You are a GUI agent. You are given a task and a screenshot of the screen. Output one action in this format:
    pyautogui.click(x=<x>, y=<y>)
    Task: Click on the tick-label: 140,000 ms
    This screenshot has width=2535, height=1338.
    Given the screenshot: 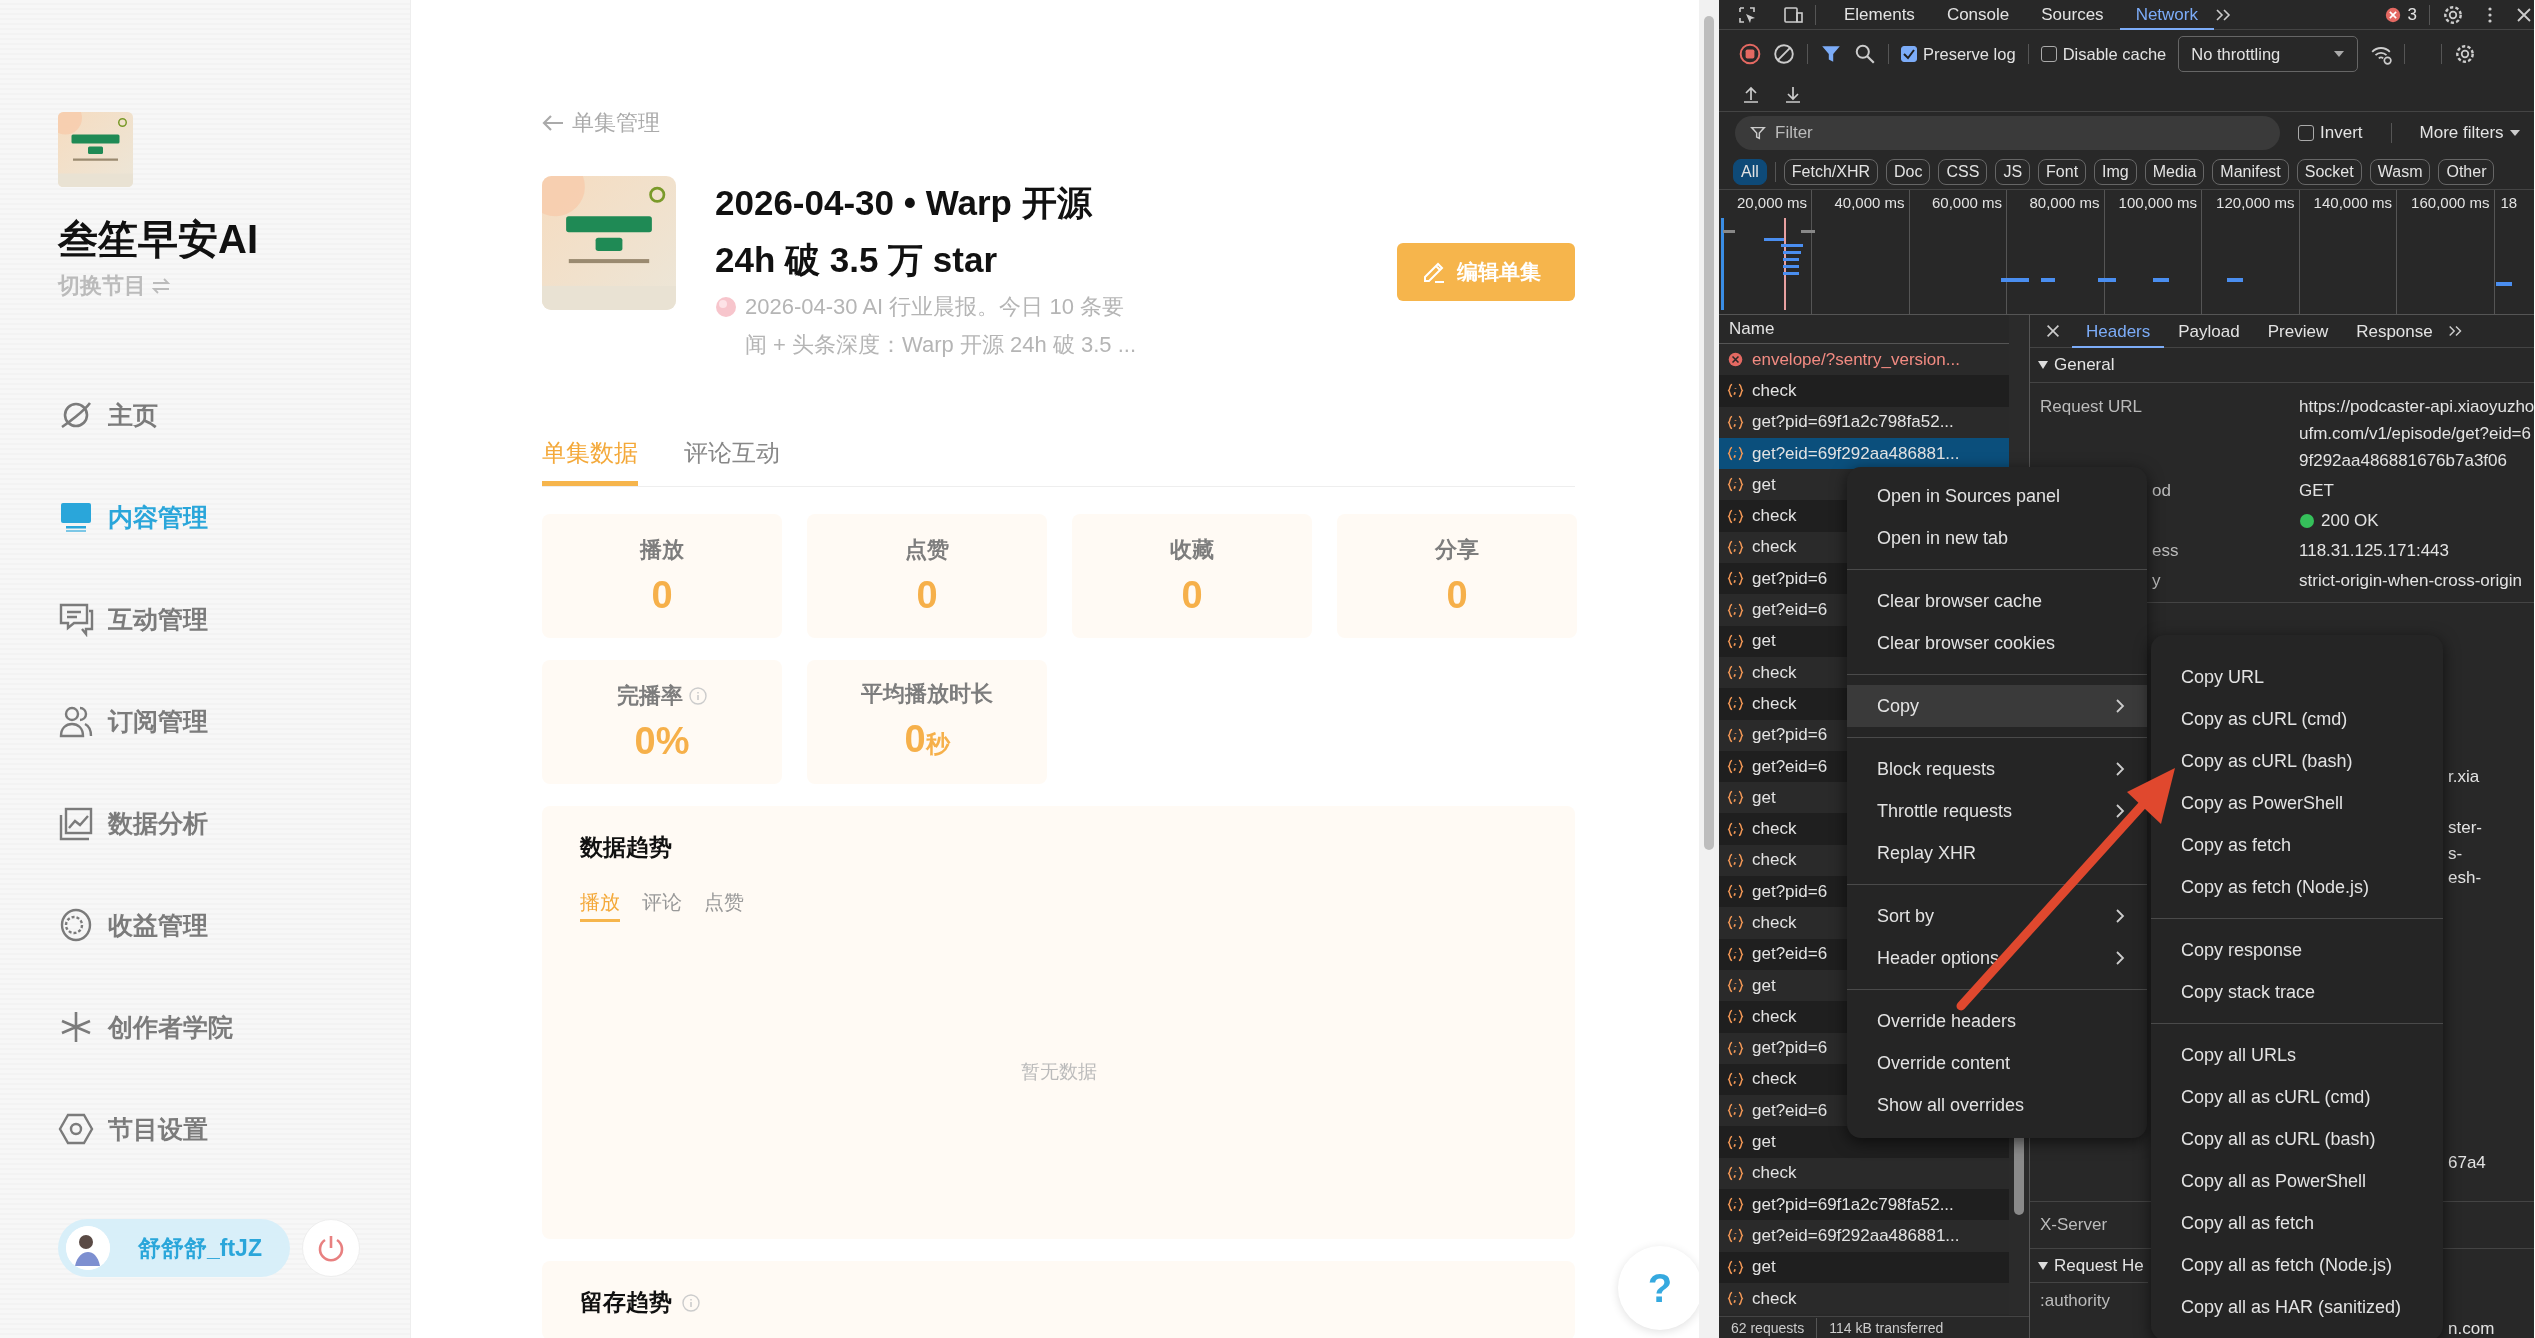 What is the action you would take?
    pyautogui.click(x=2352, y=202)
    